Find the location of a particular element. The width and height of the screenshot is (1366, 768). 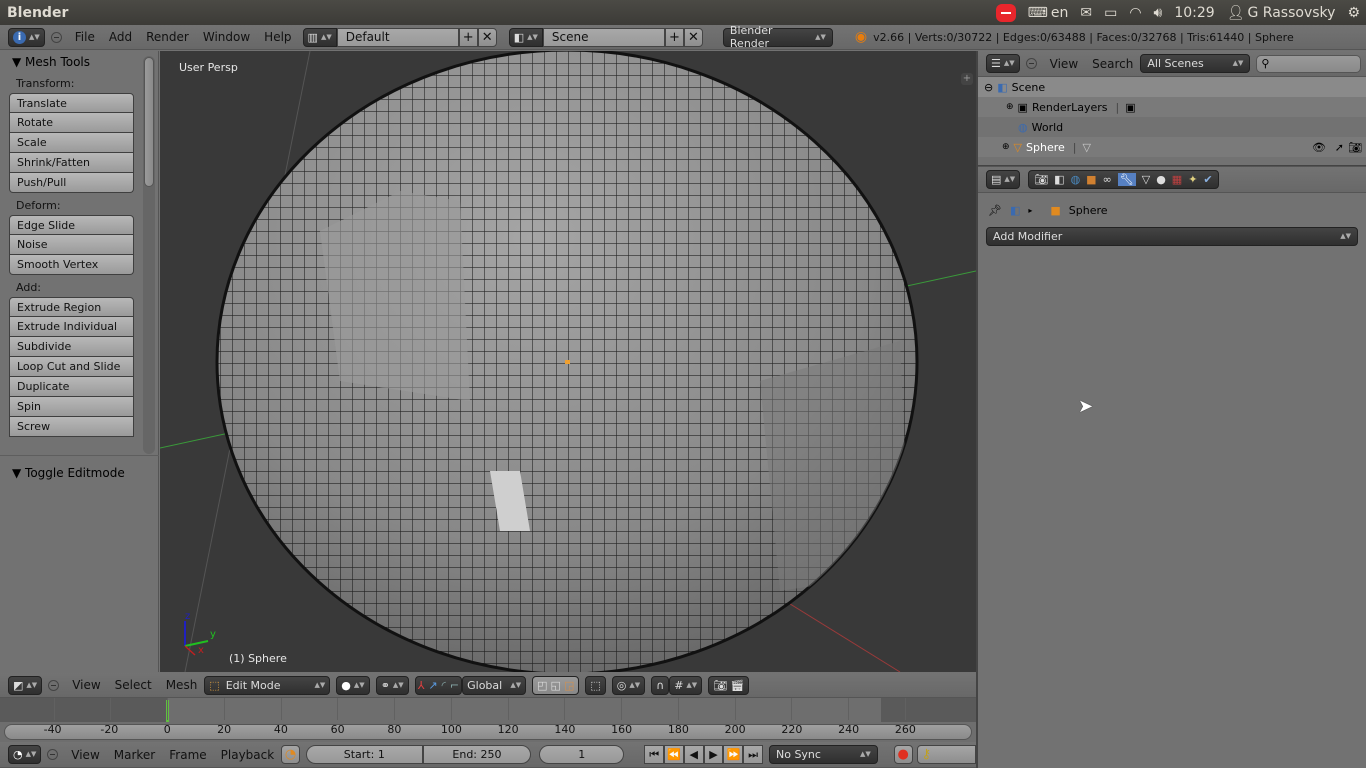

outliner-row-world: ◍ World is located at coordinates (1172, 127).